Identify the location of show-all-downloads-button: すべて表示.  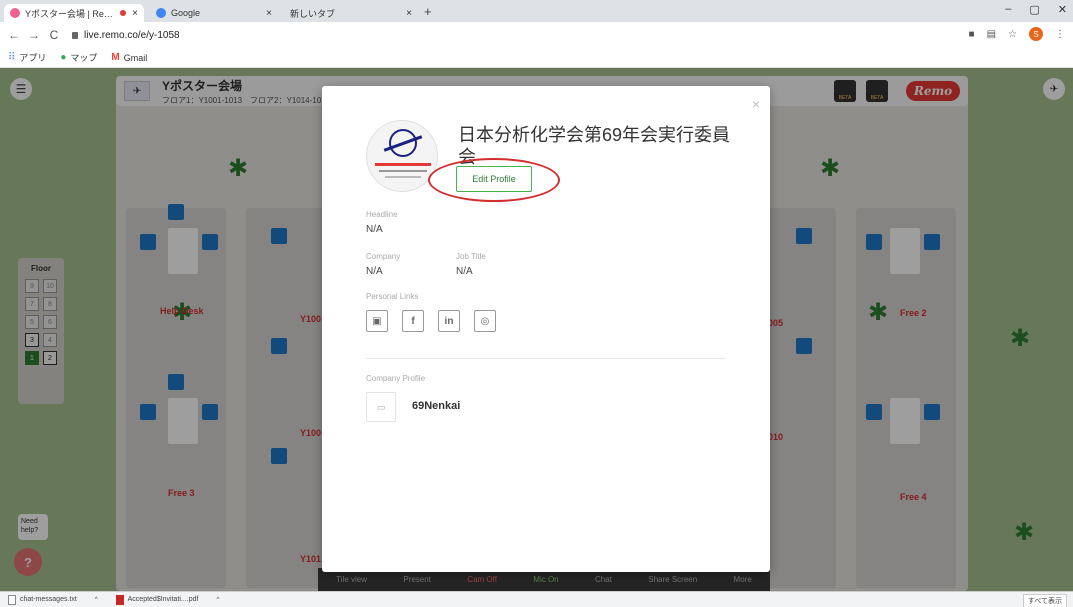
(1044, 600).